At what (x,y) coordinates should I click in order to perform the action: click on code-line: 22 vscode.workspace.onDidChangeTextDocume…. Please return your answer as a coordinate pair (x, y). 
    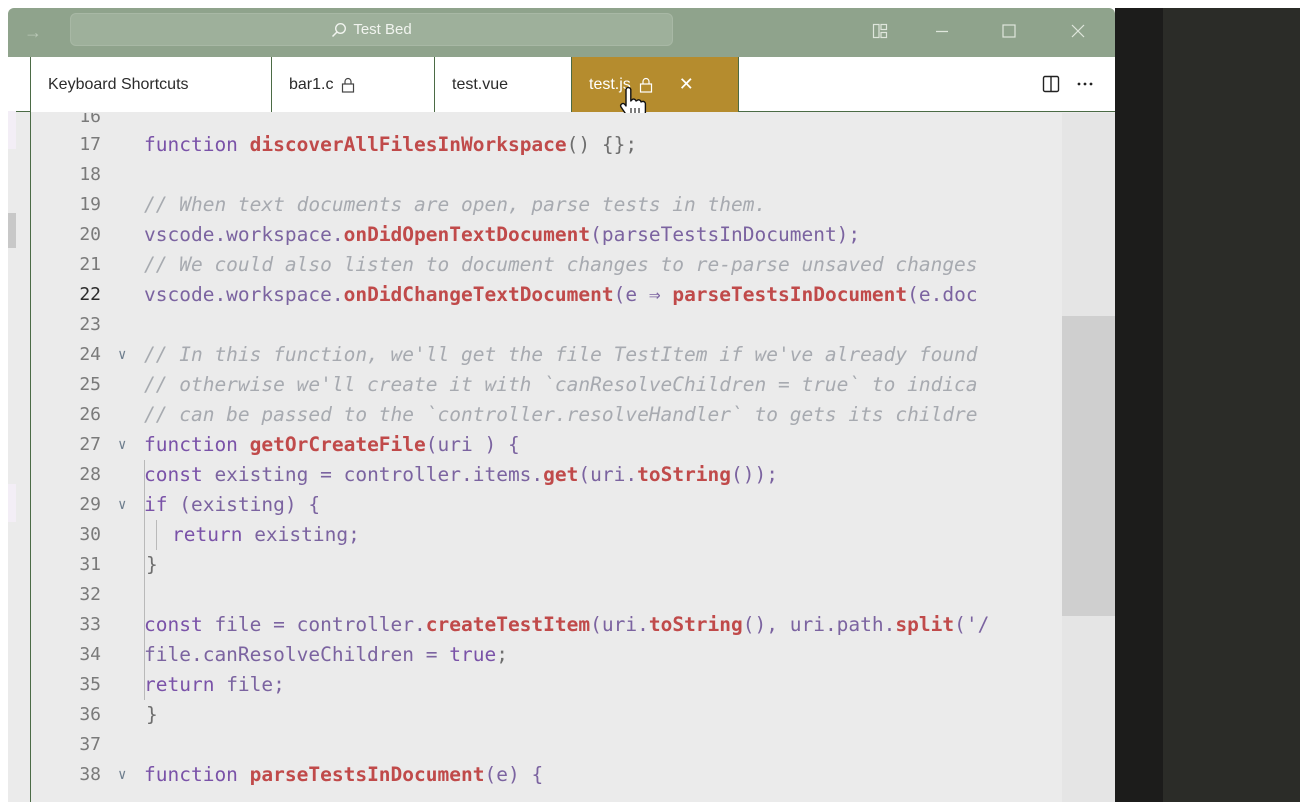
    Looking at the image, I should click on (573, 295).